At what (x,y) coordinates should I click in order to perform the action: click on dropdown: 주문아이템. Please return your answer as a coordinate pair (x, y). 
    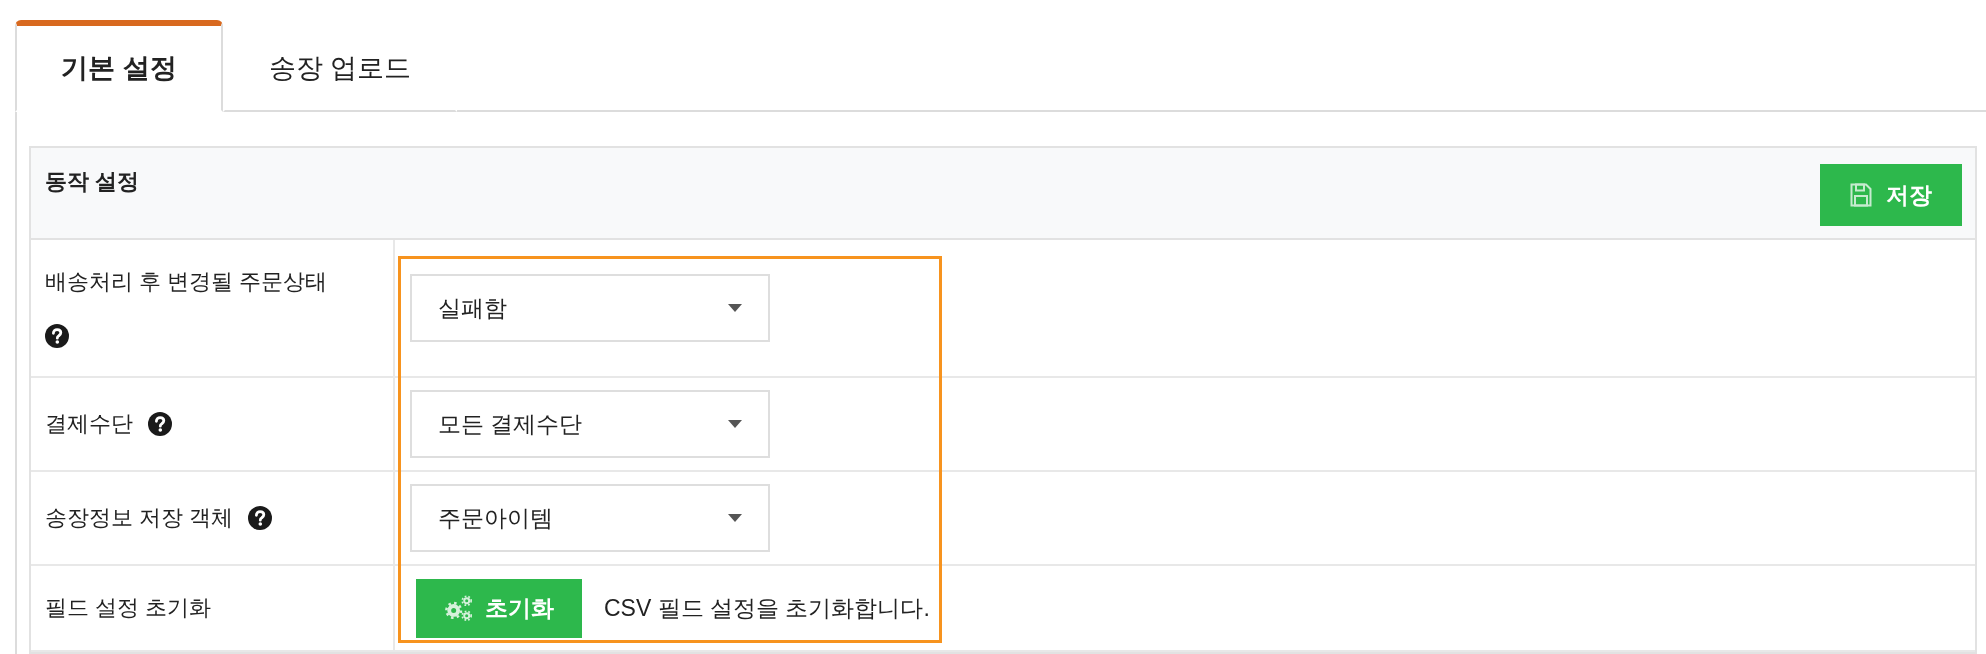
    Looking at the image, I should click on (590, 518).